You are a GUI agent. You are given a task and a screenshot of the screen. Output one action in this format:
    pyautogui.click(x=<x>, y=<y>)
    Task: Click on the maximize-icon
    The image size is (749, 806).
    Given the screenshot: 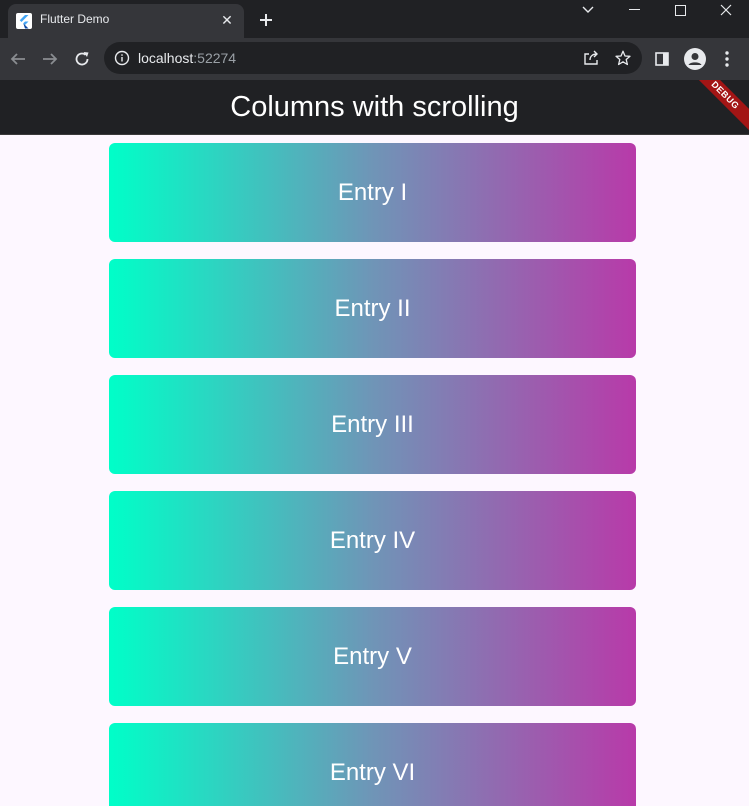 What is the action you would take?
    pyautogui.click(x=680, y=10)
    